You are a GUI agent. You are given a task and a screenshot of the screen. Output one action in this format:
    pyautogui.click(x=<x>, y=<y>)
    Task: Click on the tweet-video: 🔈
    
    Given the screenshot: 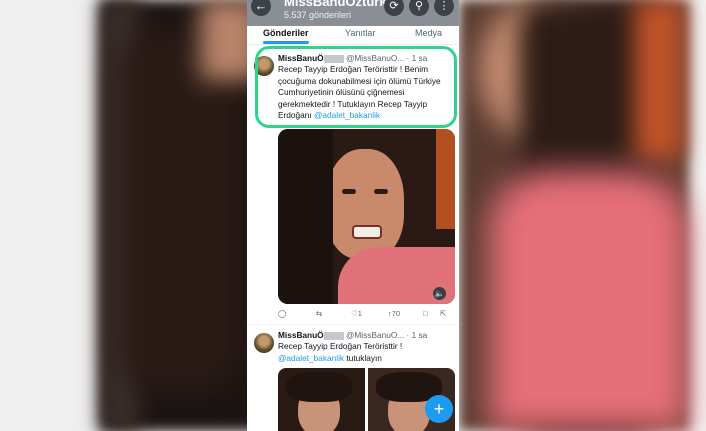 What is the action you would take?
    pyautogui.click(x=366, y=216)
    